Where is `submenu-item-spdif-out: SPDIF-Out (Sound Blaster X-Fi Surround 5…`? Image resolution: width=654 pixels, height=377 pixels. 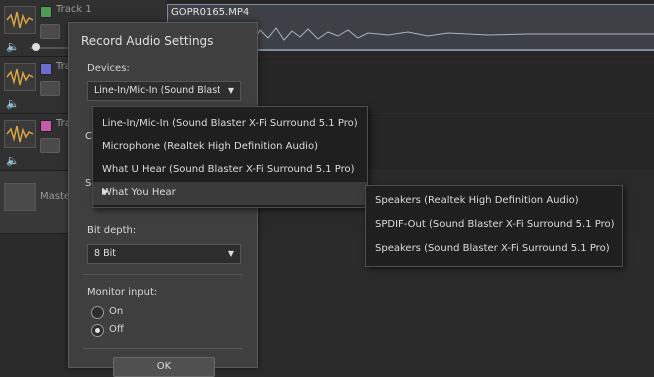 submenu-item-spdif-out: SPDIF-Out (Sound Blaster X-Fi Surround 5… is located at coordinates (494, 225).